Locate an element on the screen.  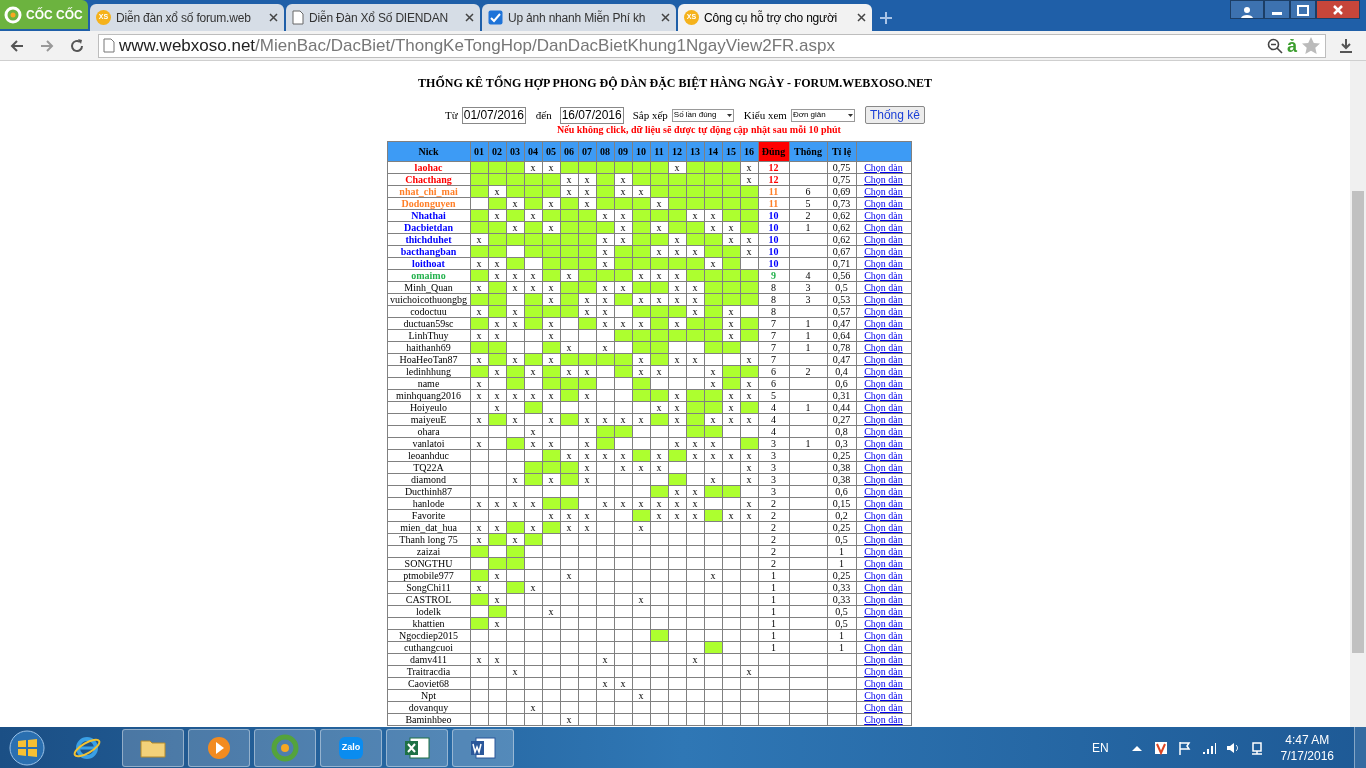
ratio-cell: 0,33 is located at coordinates (841, 599).